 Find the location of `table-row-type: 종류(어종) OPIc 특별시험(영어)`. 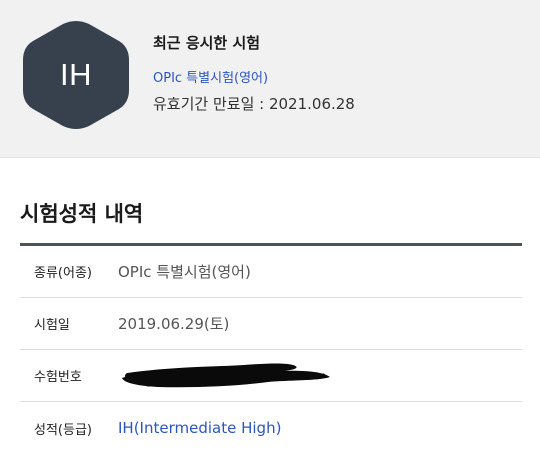

table-row-type: 종류(어종) OPIc 특별시험(영어) is located at coordinates (271, 272).